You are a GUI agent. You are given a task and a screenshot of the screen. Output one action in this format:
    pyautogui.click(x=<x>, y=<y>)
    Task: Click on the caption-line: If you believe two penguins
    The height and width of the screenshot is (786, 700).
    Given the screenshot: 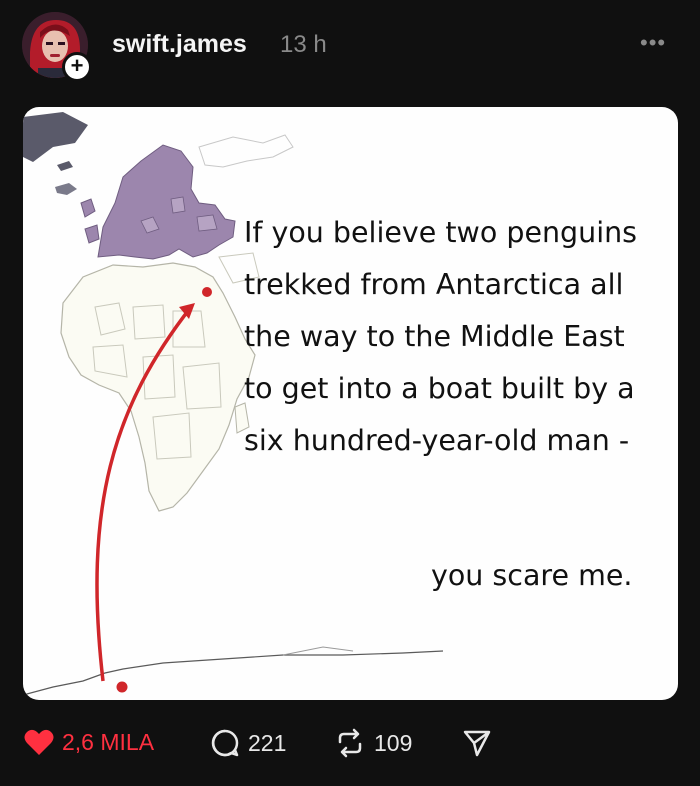 What is the action you would take?
    pyautogui.click(x=441, y=232)
    